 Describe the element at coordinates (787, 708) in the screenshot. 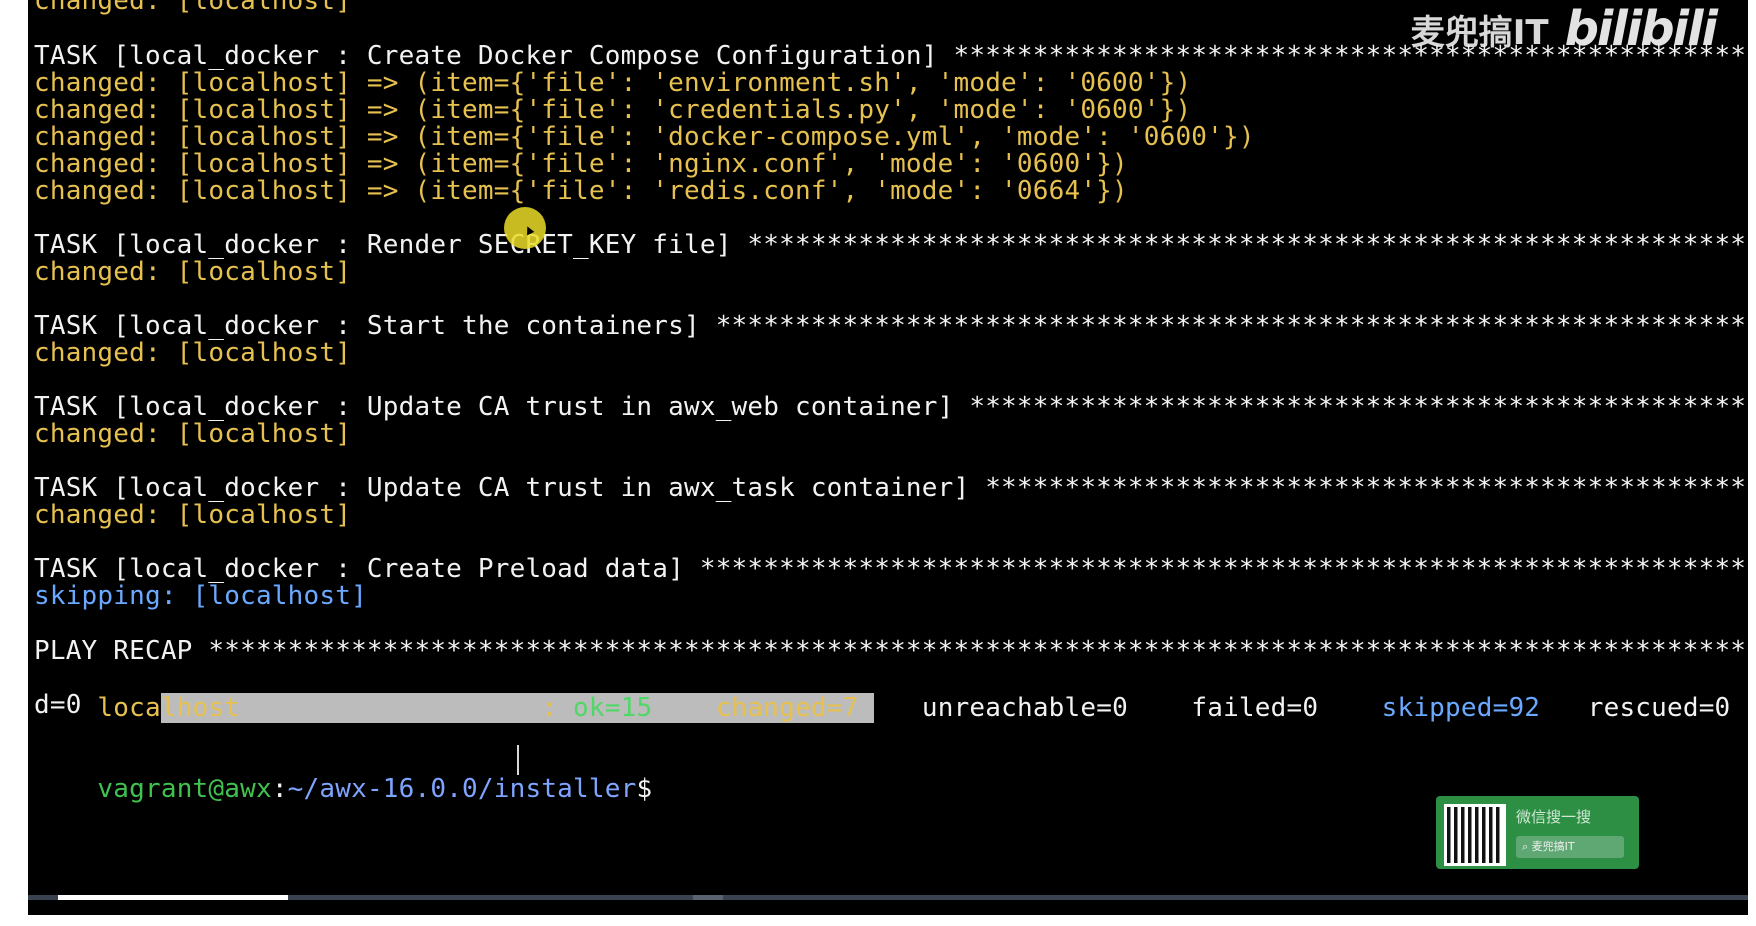

I see `recap-changed: changed=7` at that location.